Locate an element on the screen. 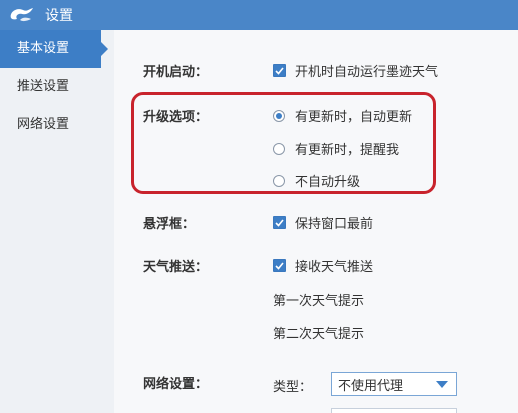  startup-checkbox is located at coordinates (279, 70).